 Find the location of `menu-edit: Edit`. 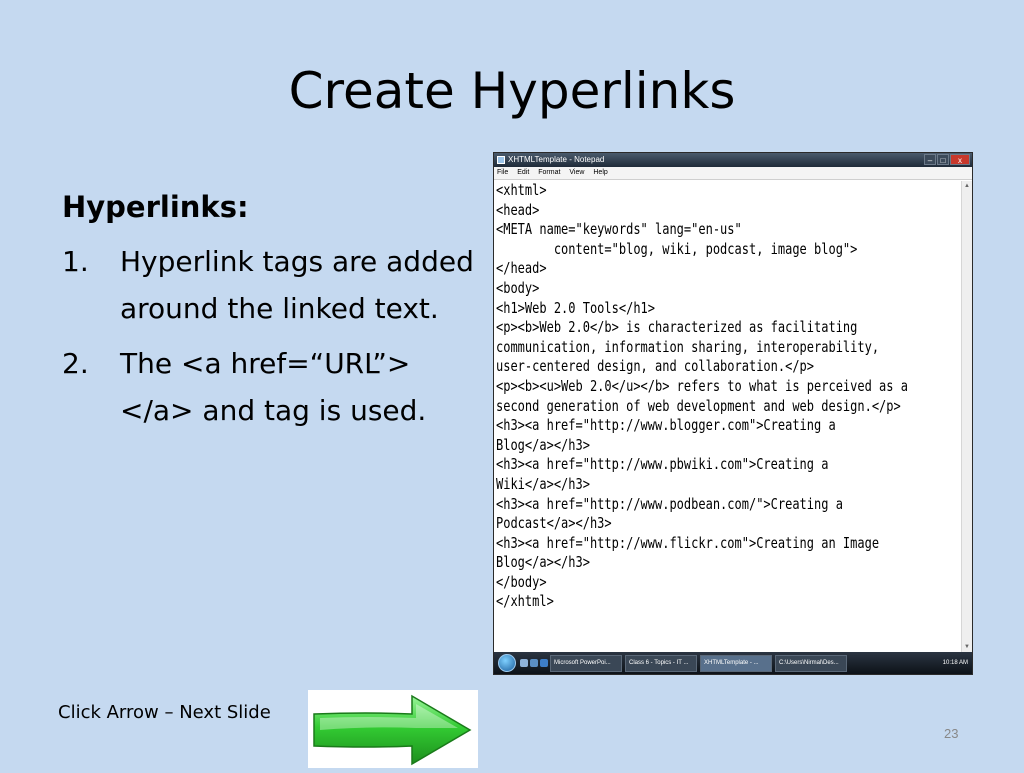

menu-edit: Edit is located at coordinates (523, 172).